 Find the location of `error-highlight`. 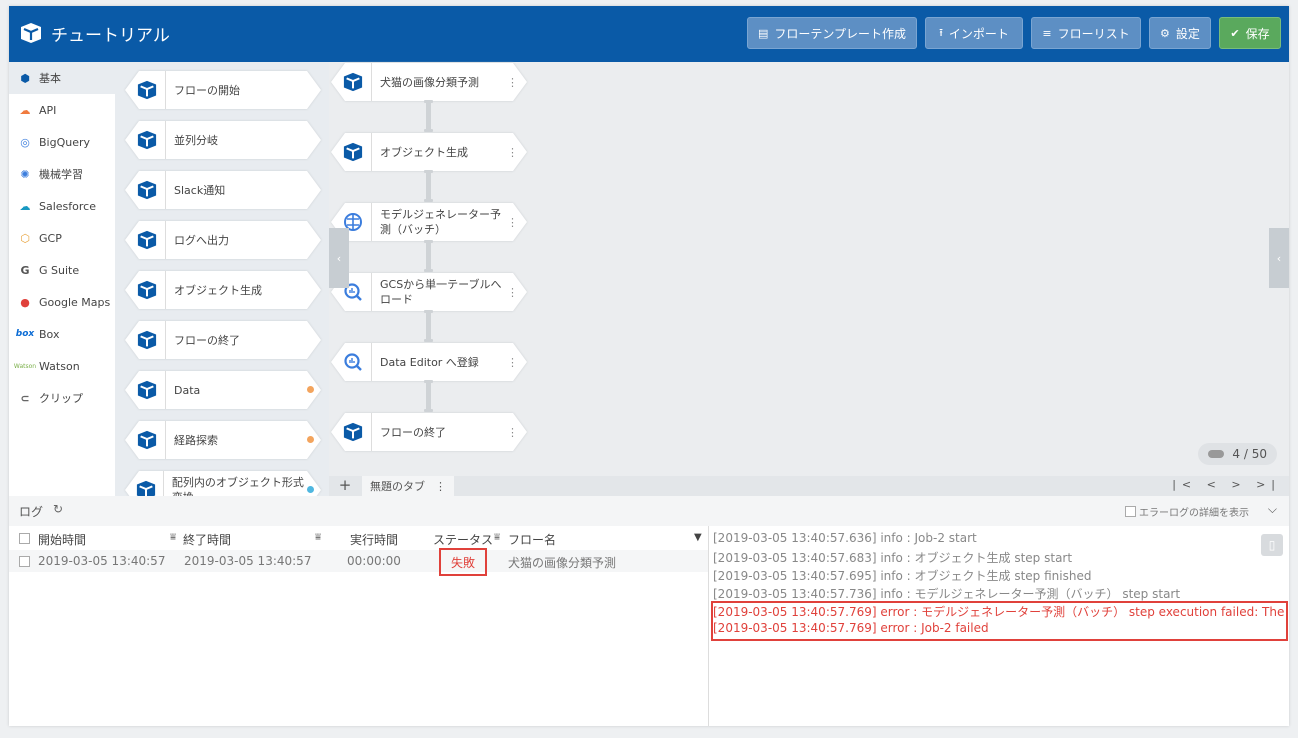

error-highlight is located at coordinates (999, 621).